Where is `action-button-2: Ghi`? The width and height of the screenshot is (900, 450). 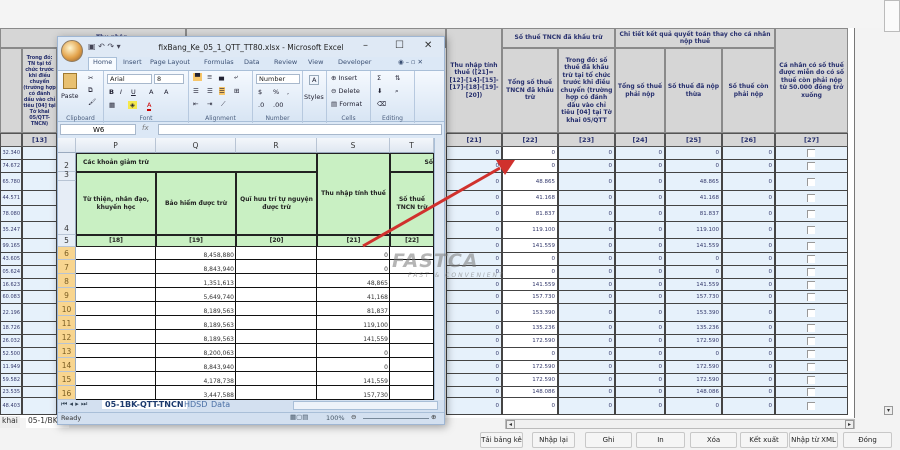
action-button-2: Ghi is located at coordinates (608, 440).